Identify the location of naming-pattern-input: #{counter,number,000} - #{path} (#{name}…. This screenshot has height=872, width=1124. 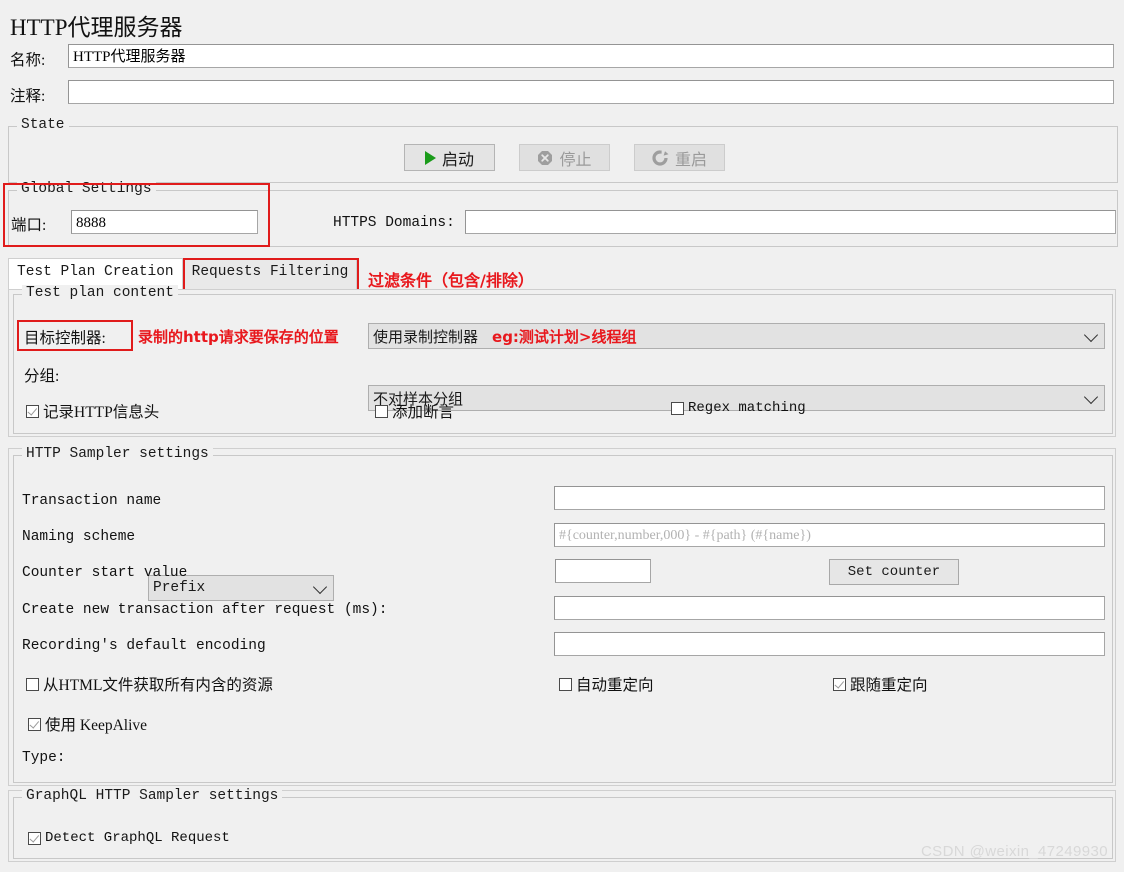
(829, 535).